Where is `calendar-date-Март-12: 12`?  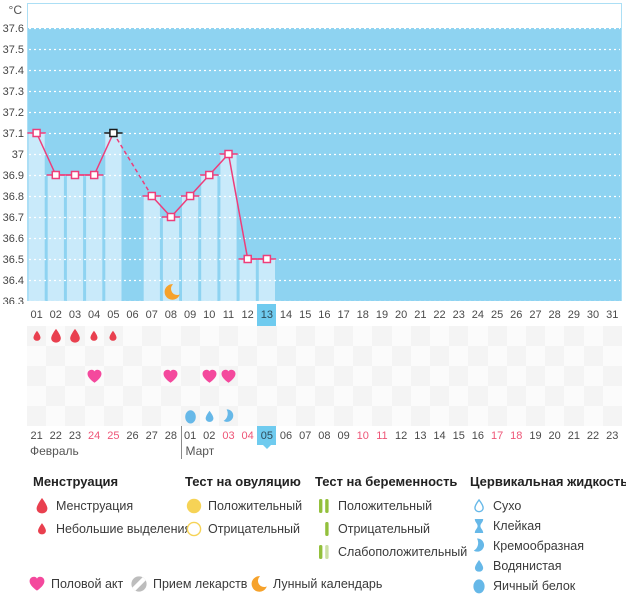 calendar-date-Март-12: 12 is located at coordinates (401, 435).